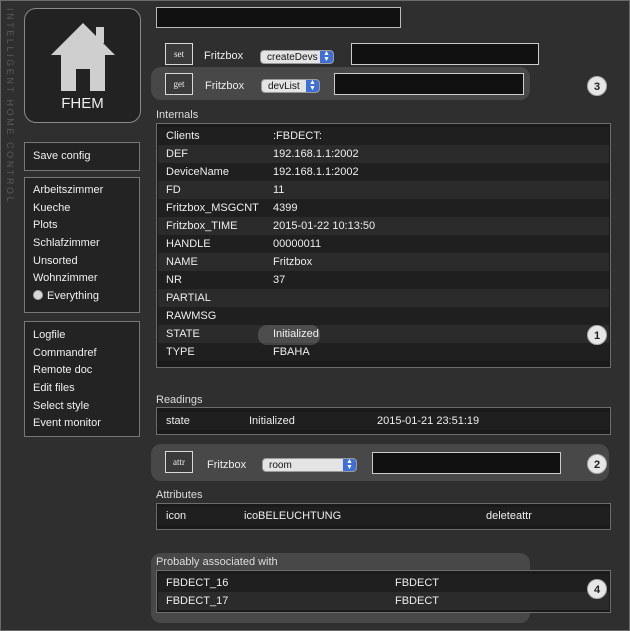  What do you see at coordinates (183, 136) in the screenshot?
I see `table-cell: Clients` at bounding box center [183, 136].